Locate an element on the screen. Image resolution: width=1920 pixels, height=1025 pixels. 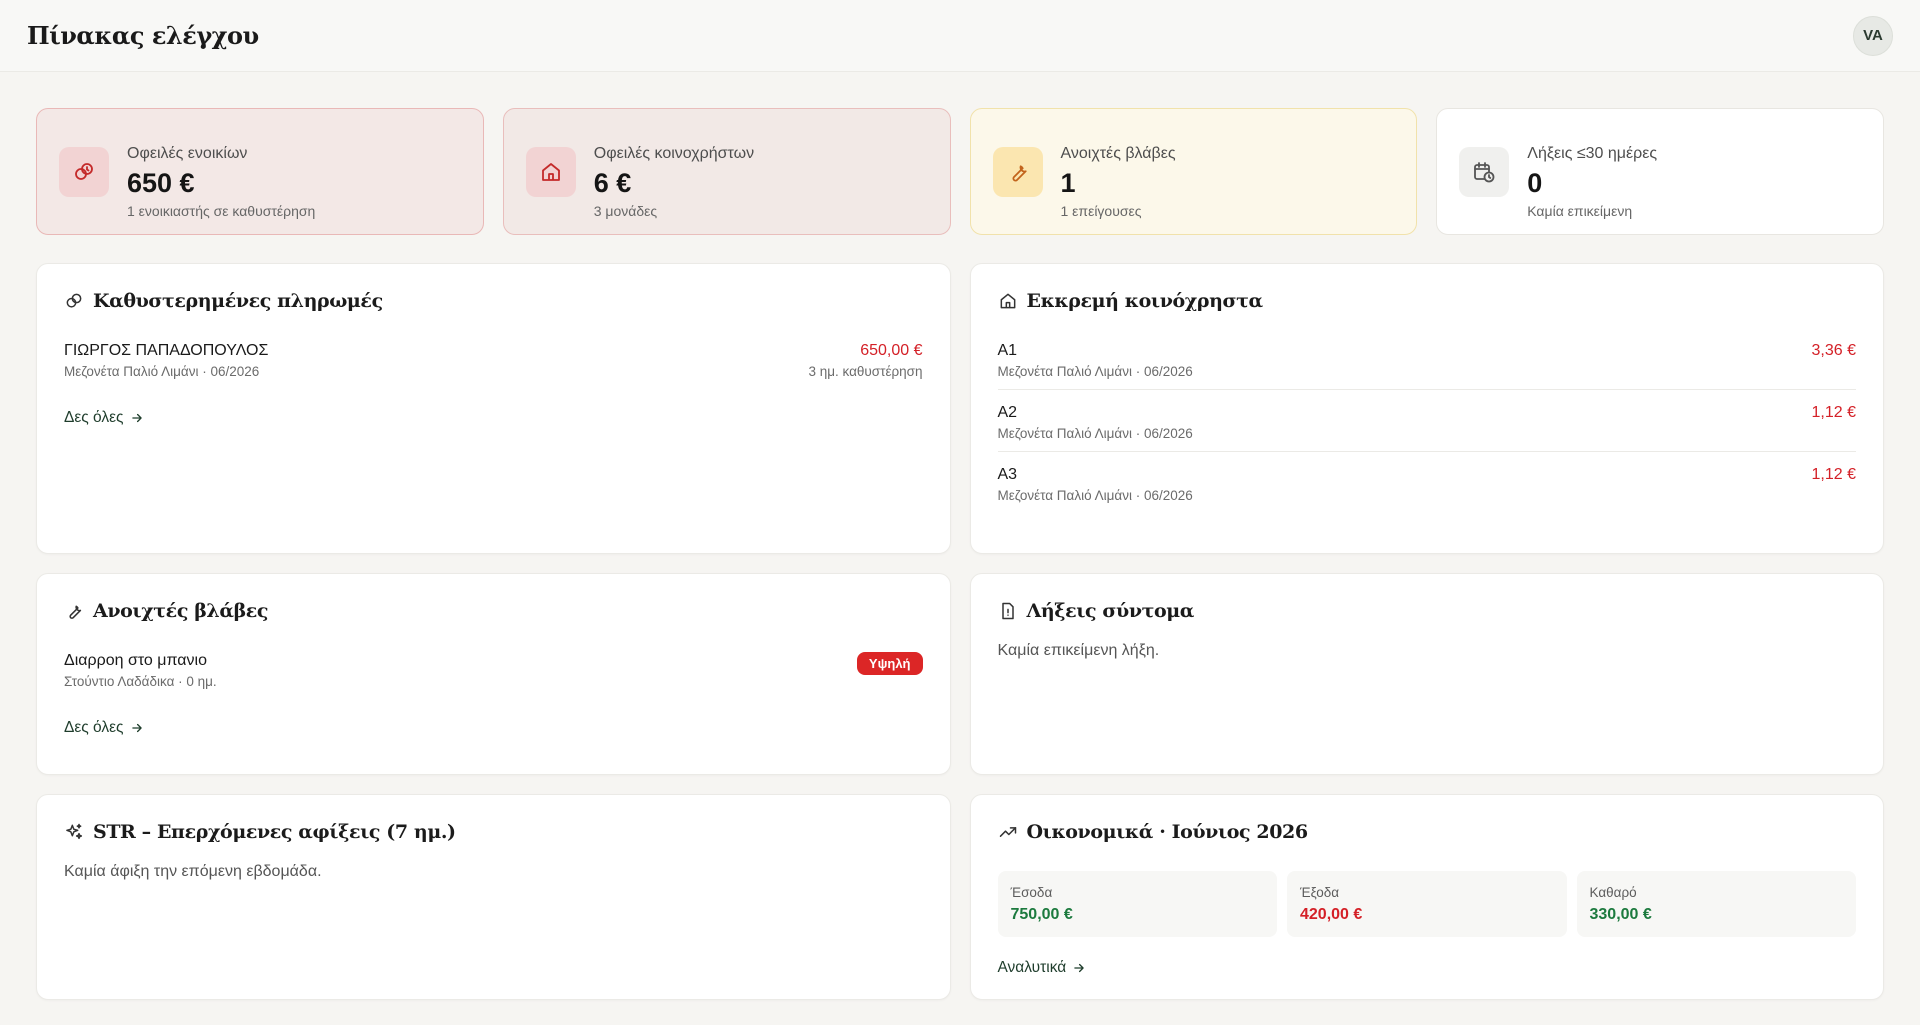
finance-details-link: Αναλυτικά is located at coordinates (1042, 968).